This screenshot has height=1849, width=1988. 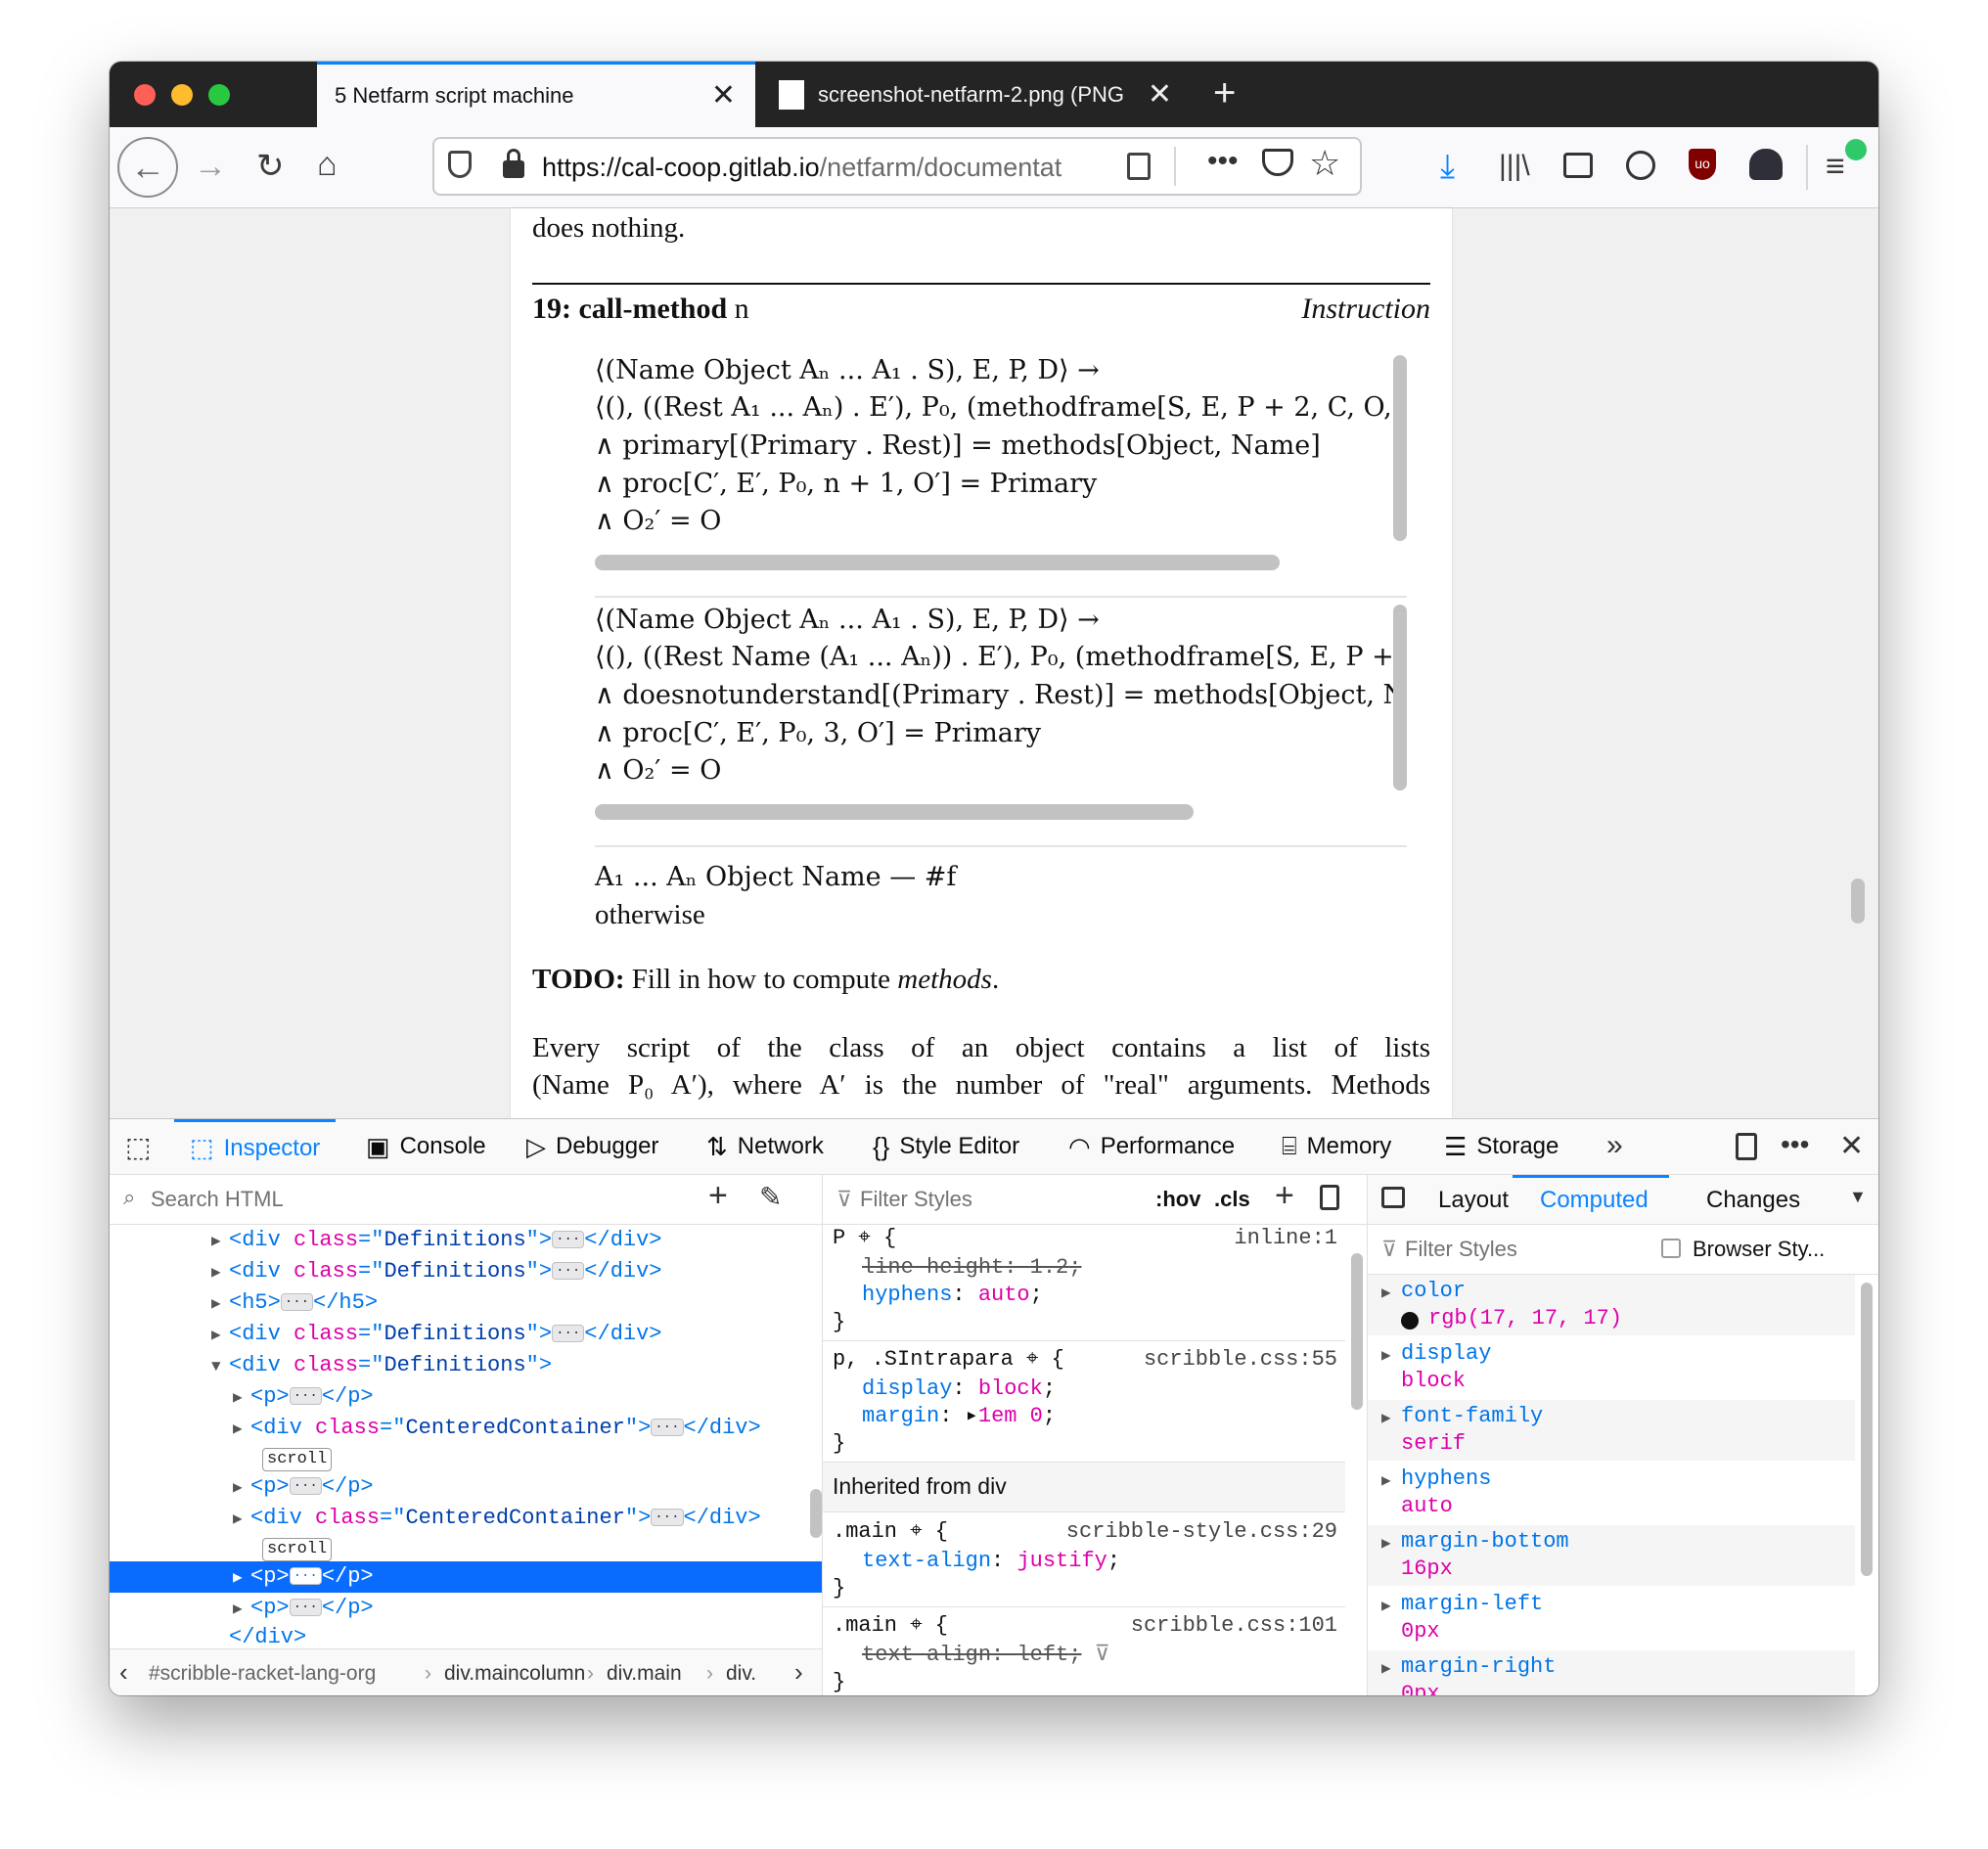 I want to click on zoom-window-button, so click(x=219, y=95).